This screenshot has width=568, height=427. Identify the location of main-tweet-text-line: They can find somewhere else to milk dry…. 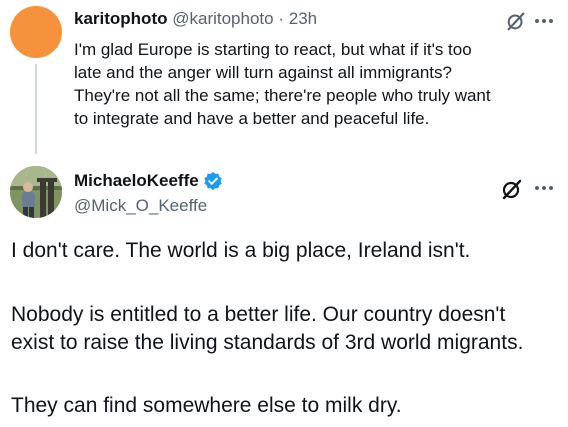
(206, 405).